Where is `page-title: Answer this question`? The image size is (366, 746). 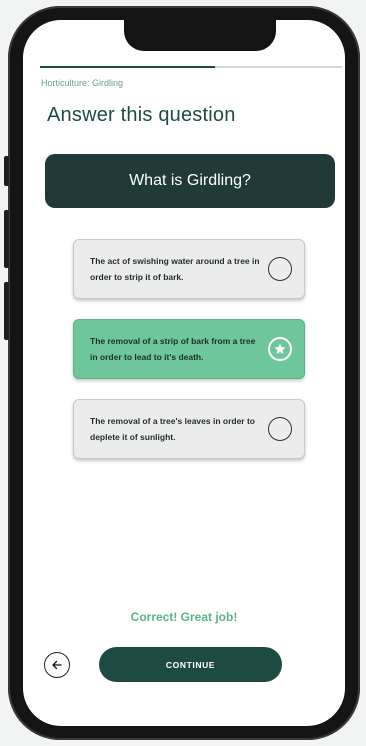
page-title: Answer this question is located at coordinates (141, 115).